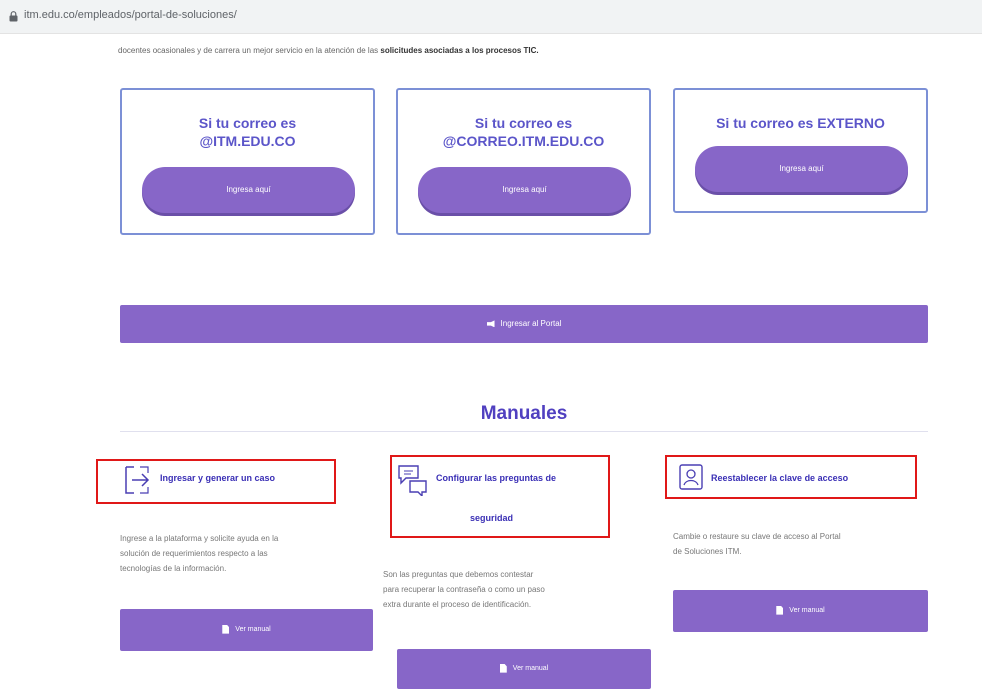 The height and width of the screenshot is (689, 982). Describe the element at coordinates (531, 323) in the screenshot. I see `portal-button-label: Ingresar al Portal` at that location.